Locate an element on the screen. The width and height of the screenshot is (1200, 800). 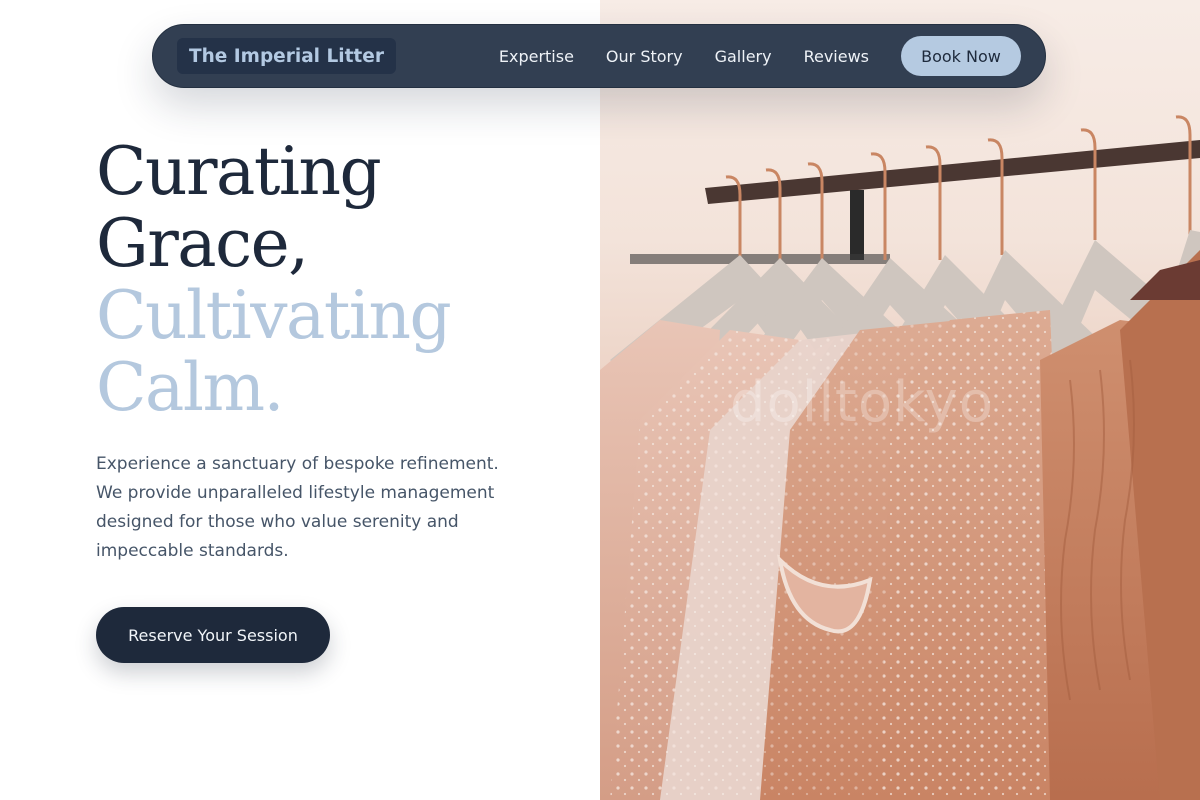
headline-line-4: Calm. is located at coordinates (190, 387).